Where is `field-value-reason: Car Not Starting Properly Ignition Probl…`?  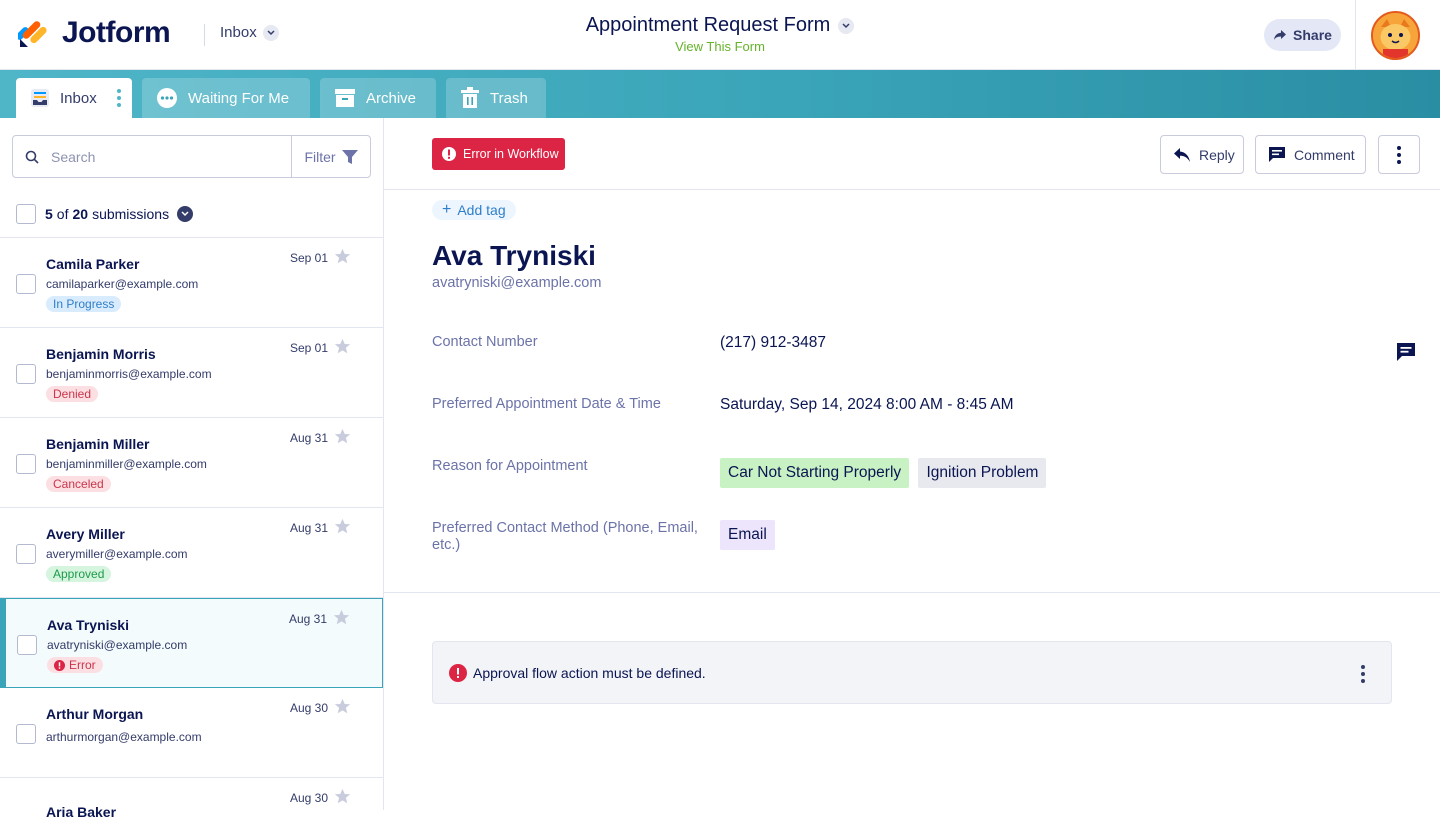
field-value-reason: Car Not Starting Properly Ignition Probl… is located at coordinates (885, 473).